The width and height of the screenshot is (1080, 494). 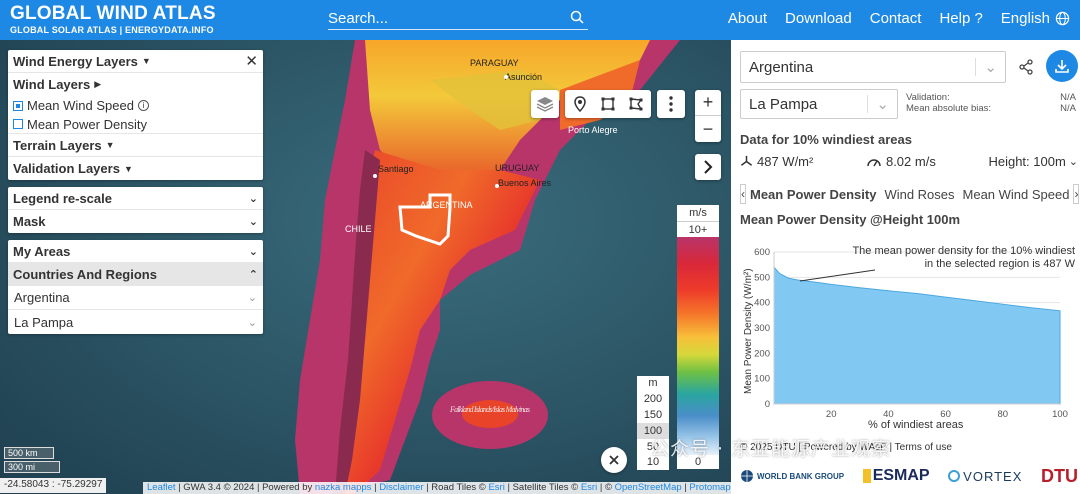 I want to click on height-select: Height: 100m ⌄, so click(x=1033, y=161).